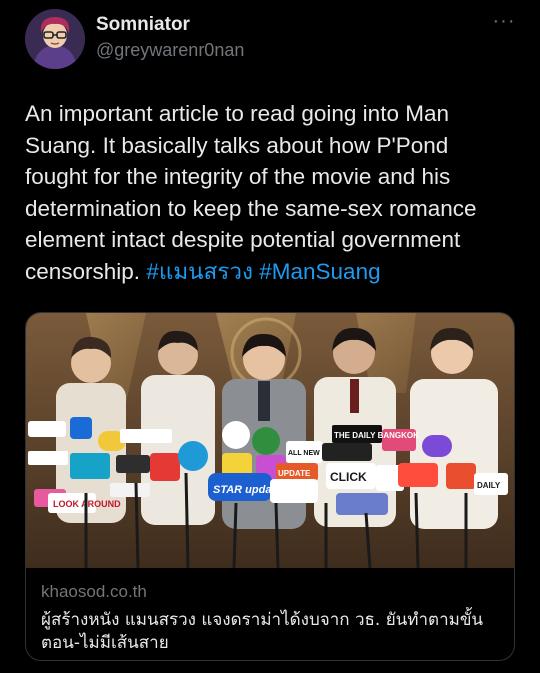 Image resolution: width=540 pixels, height=673 pixels. I want to click on author-handle: @greywarenr0nan, so click(170, 50).